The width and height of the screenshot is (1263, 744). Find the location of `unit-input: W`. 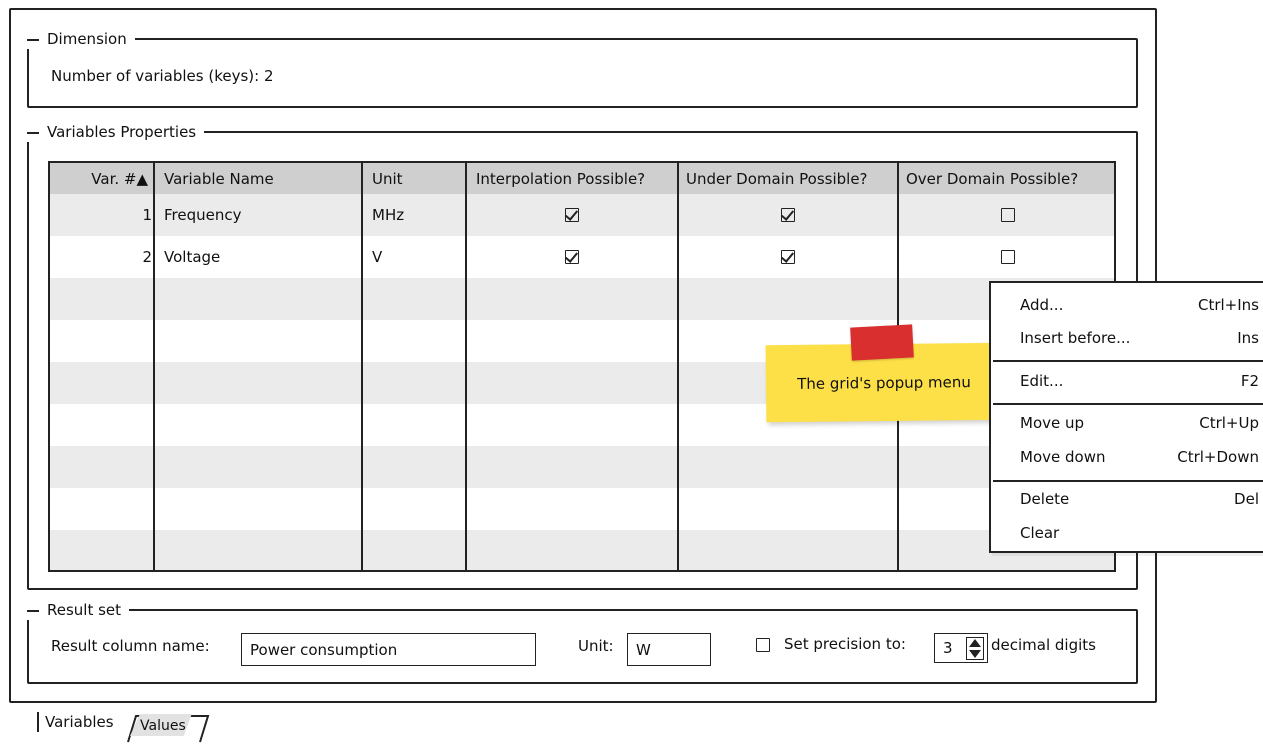

unit-input: W is located at coordinates (669, 649).